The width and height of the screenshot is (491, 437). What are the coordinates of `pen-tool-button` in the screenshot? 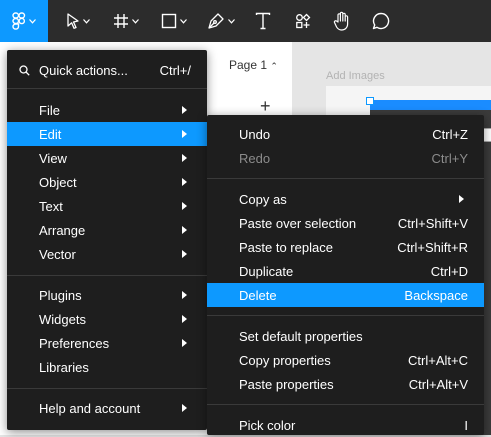 It's located at (221, 21).